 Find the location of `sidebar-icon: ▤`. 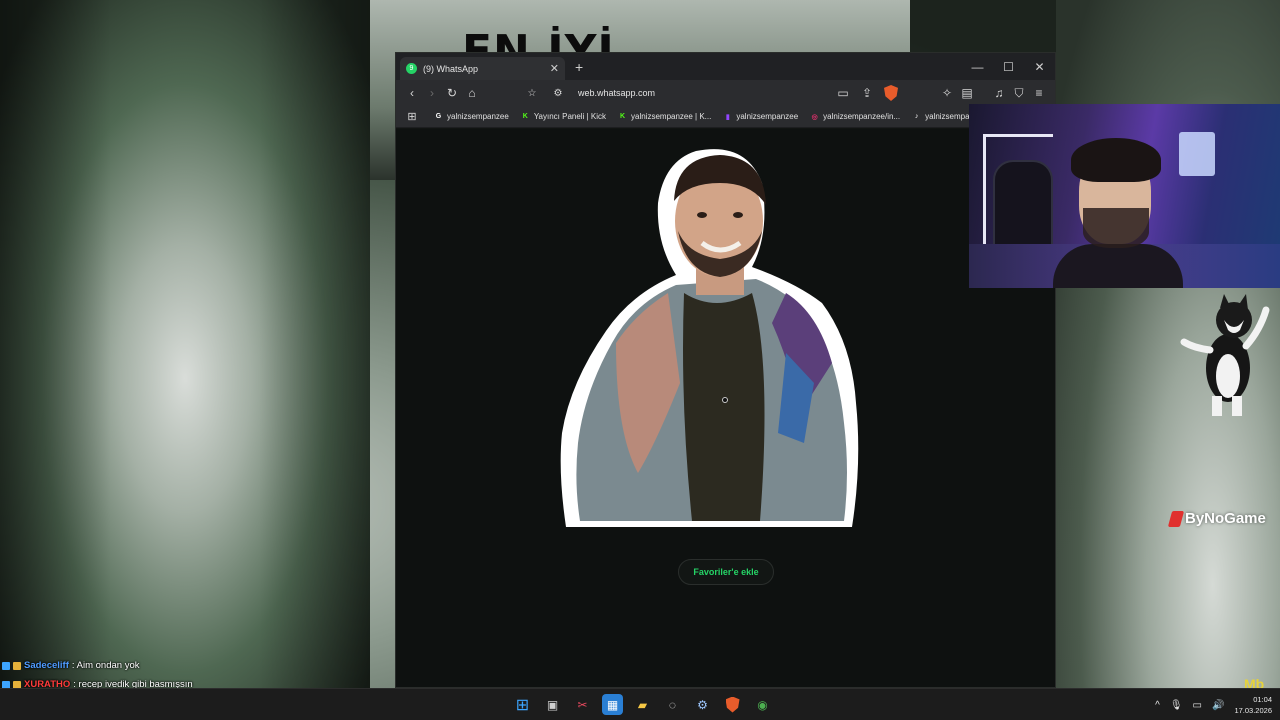

sidebar-icon: ▤ is located at coordinates (967, 93).